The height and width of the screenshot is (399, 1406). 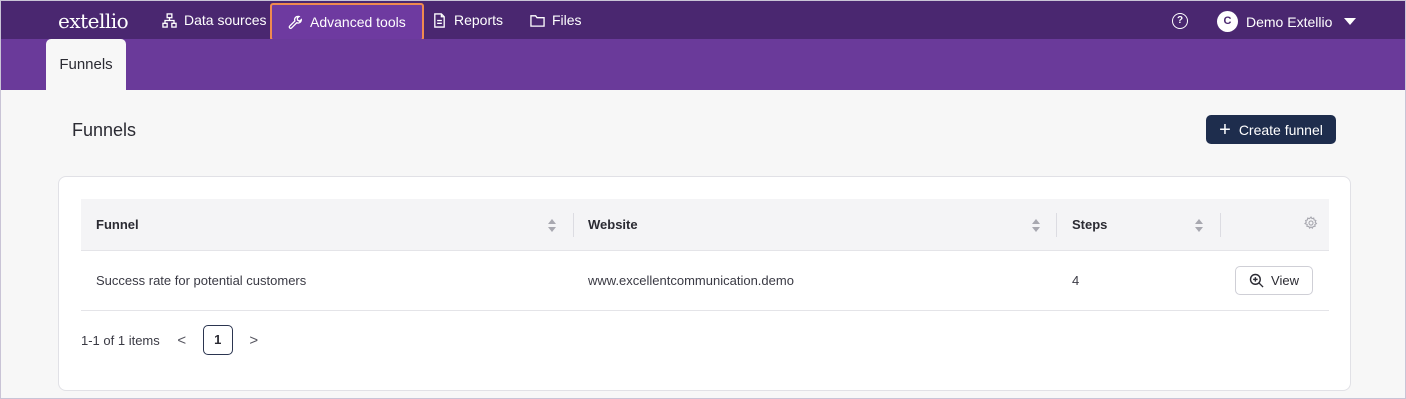 I want to click on page-number-button: 1, so click(x=217, y=340).